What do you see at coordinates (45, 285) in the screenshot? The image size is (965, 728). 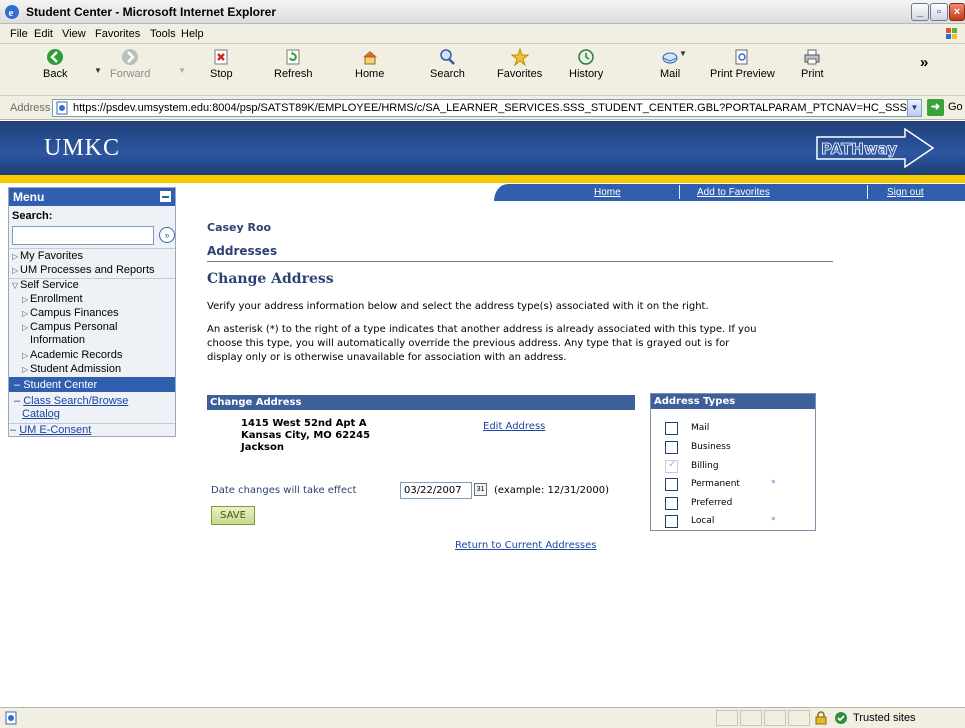 I see `menu-item-self-service: ▽ Self Service` at bounding box center [45, 285].